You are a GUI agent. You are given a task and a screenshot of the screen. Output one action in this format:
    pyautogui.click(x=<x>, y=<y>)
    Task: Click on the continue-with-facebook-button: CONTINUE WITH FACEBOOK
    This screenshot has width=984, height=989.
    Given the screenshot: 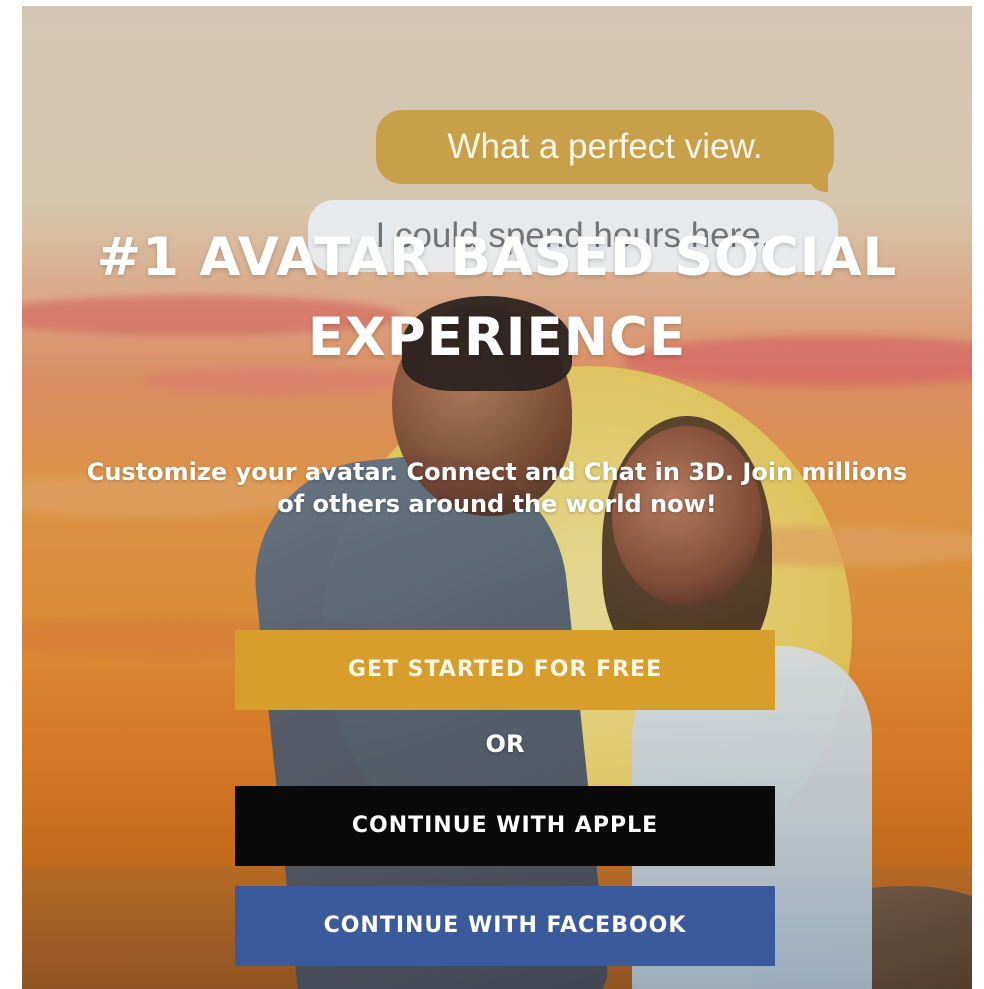 What is the action you would take?
    pyautogui.click(x=505, y=926)
    